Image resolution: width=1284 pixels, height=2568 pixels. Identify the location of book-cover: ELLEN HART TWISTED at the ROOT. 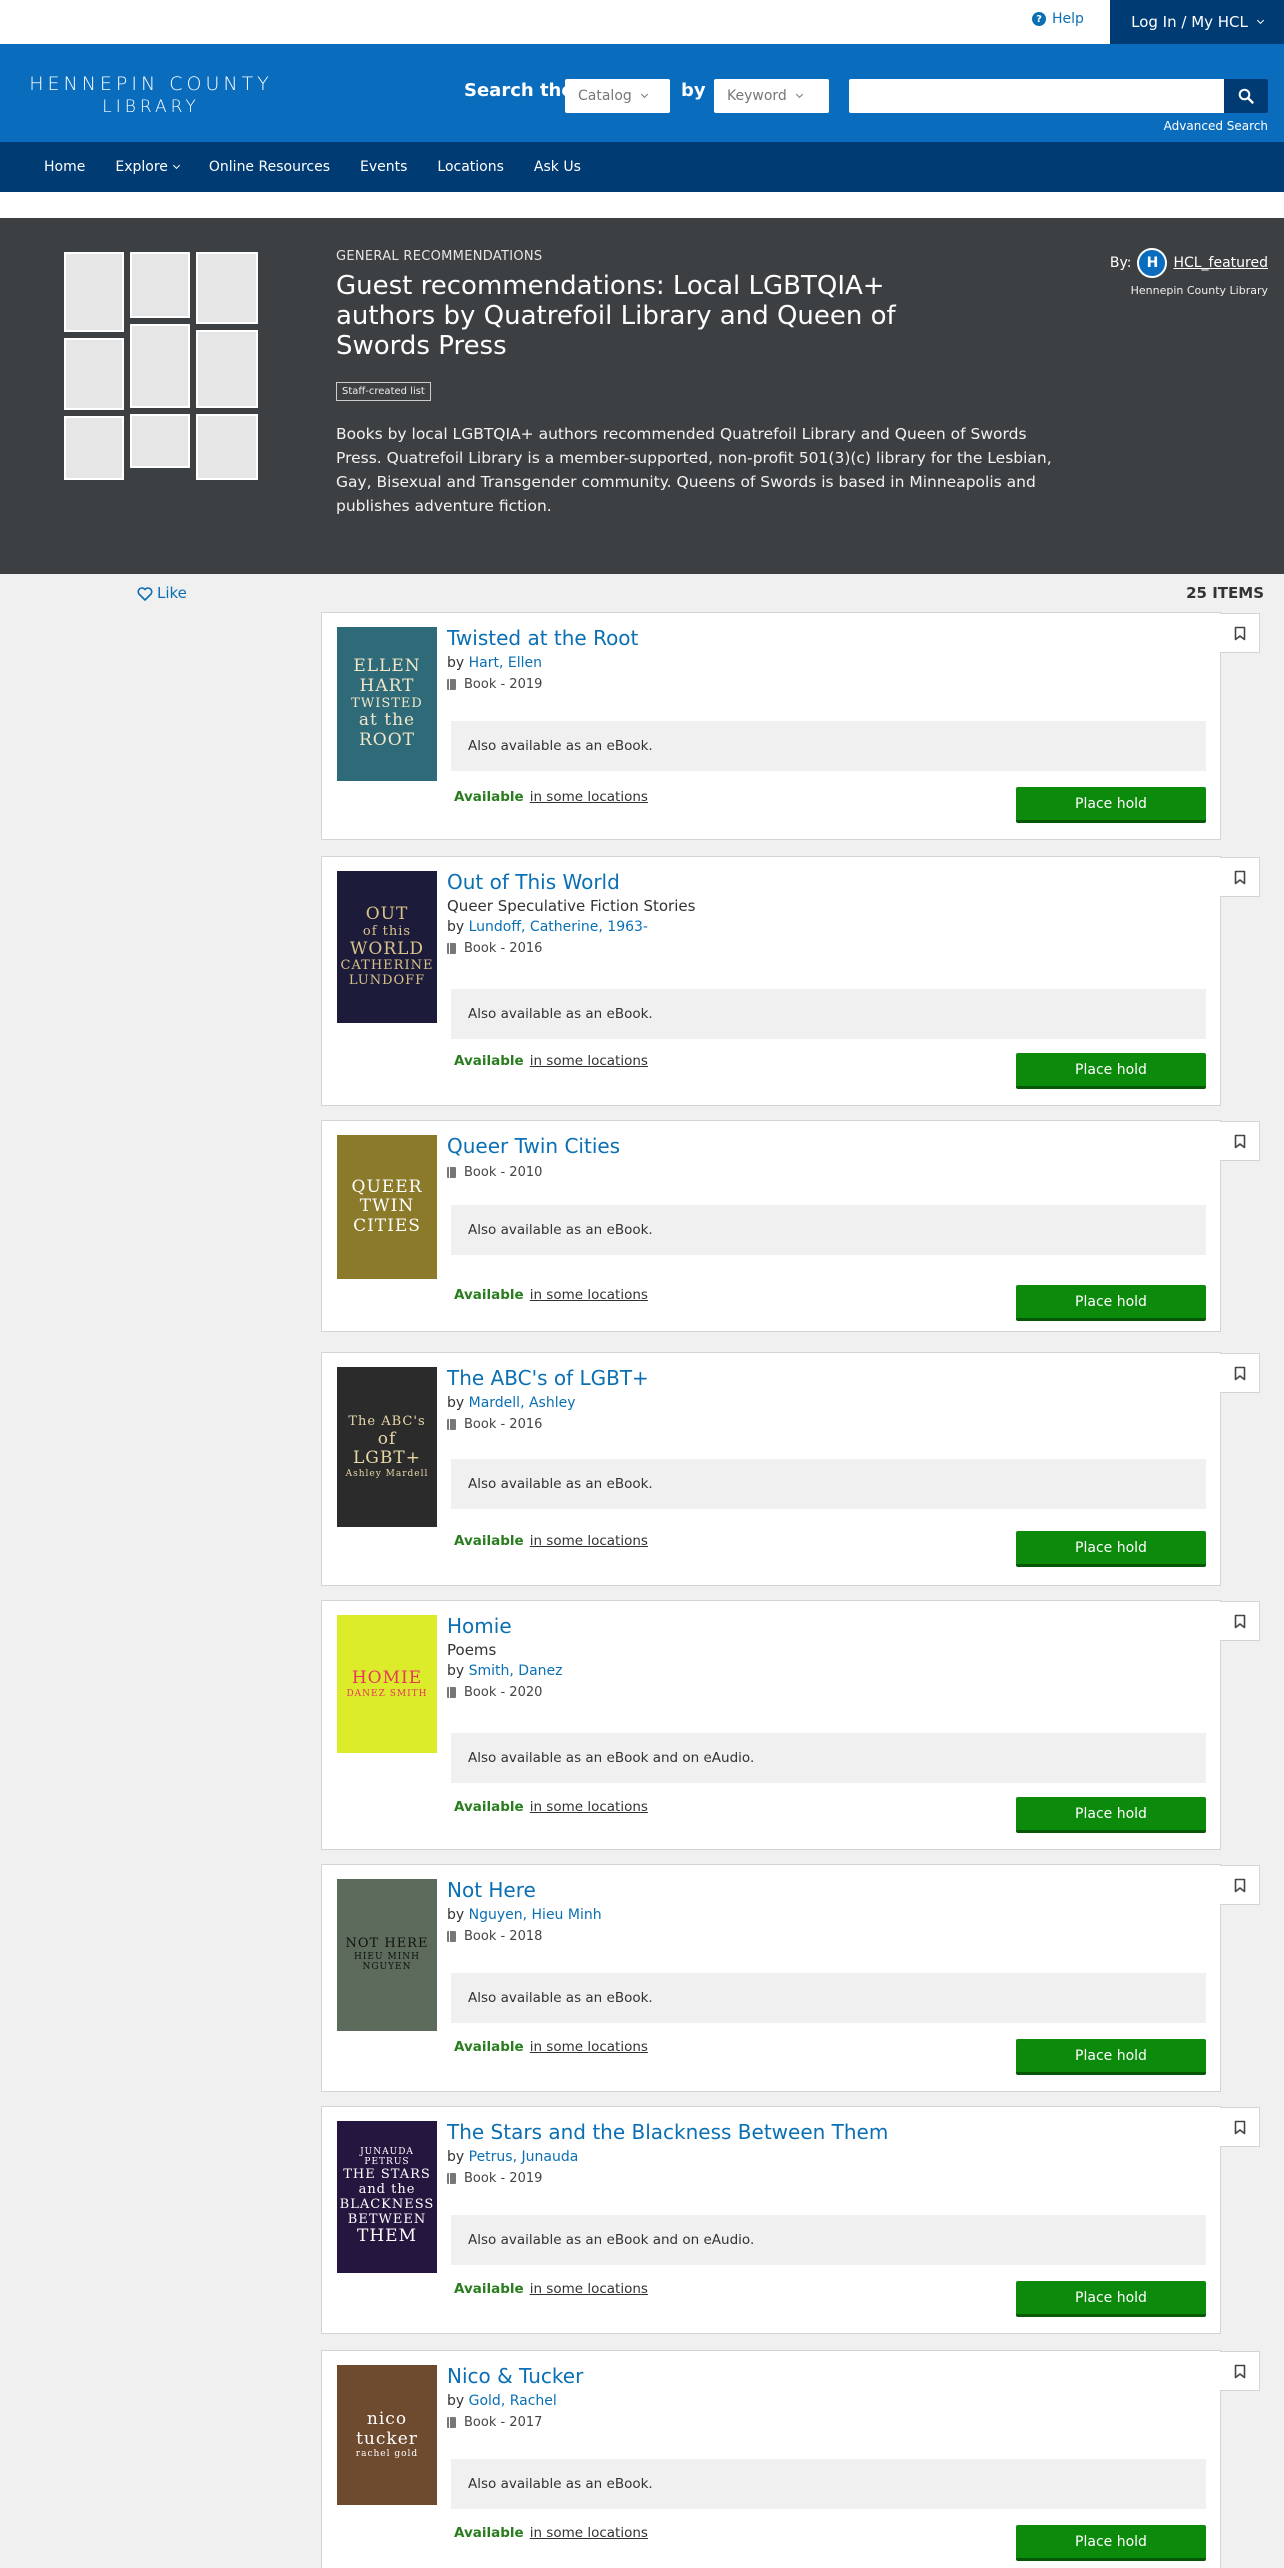
(387, 704).